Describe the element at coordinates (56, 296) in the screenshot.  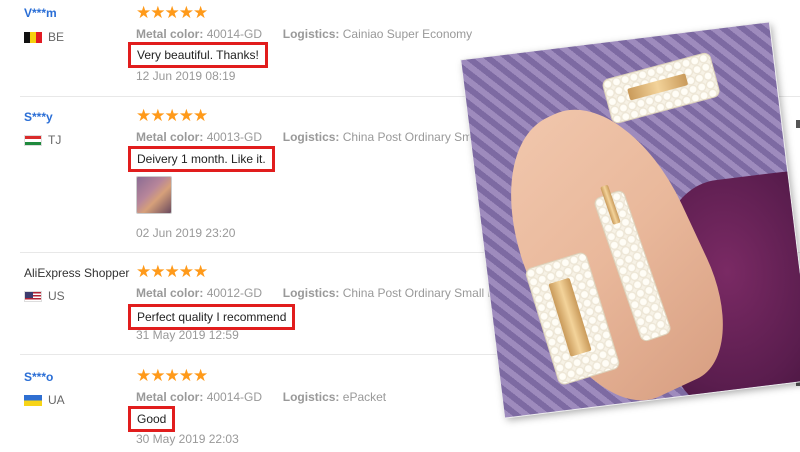
I see `country-code: US` at that location.